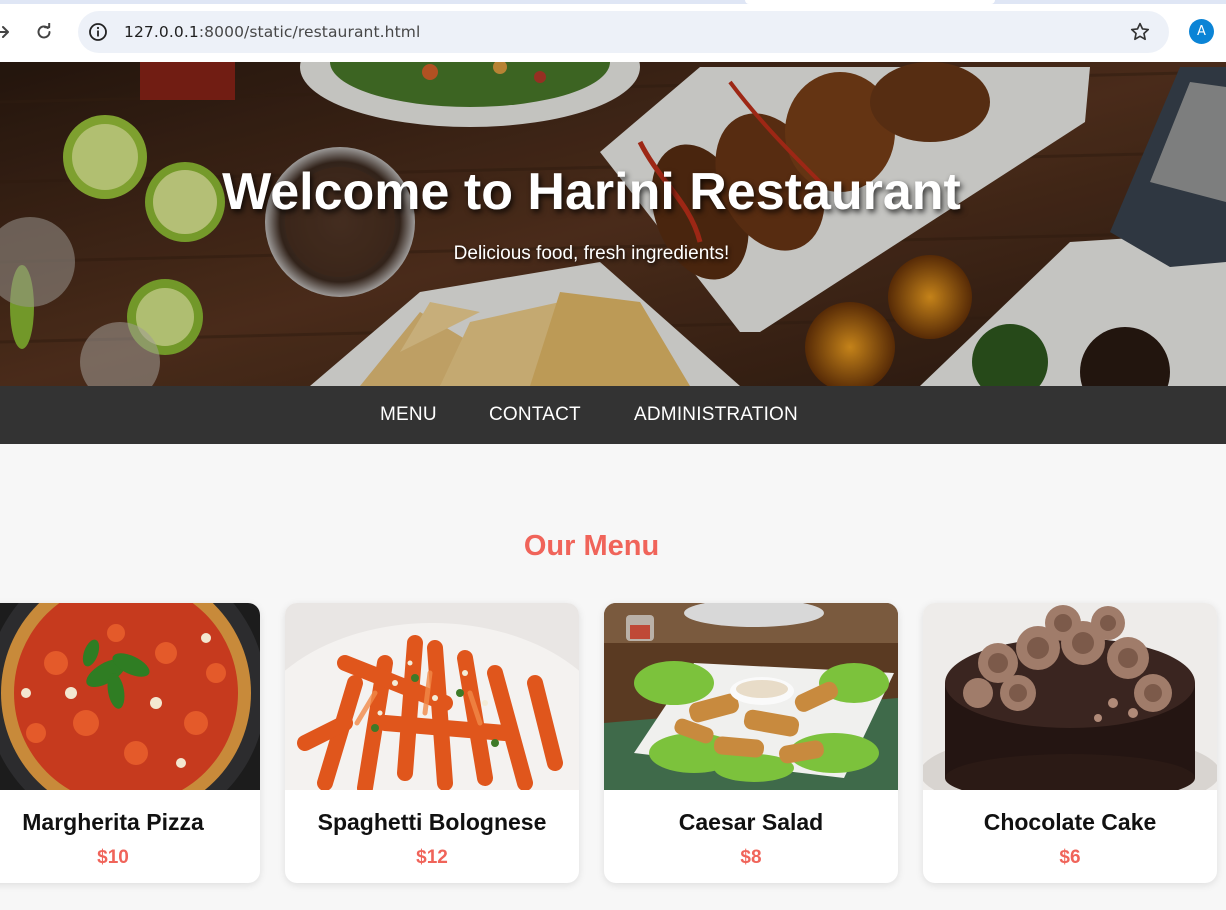 This screenshot has height=910, width=1226. What do you see at coordinates (8, 32) in the screenshot?
I see `forward-icon` at bounding box center [8, 32].